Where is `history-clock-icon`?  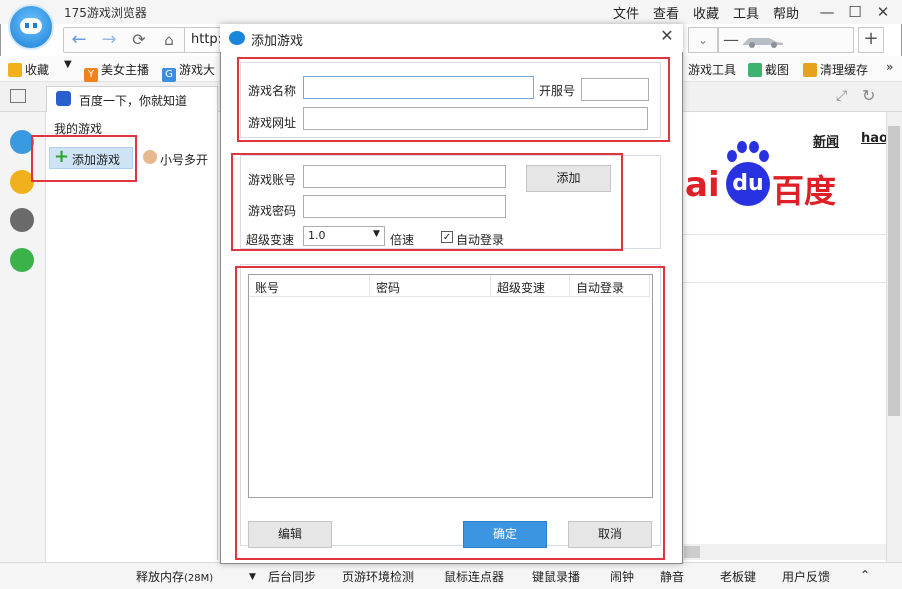
history-clock-icon is located at coordinates (22, 220).